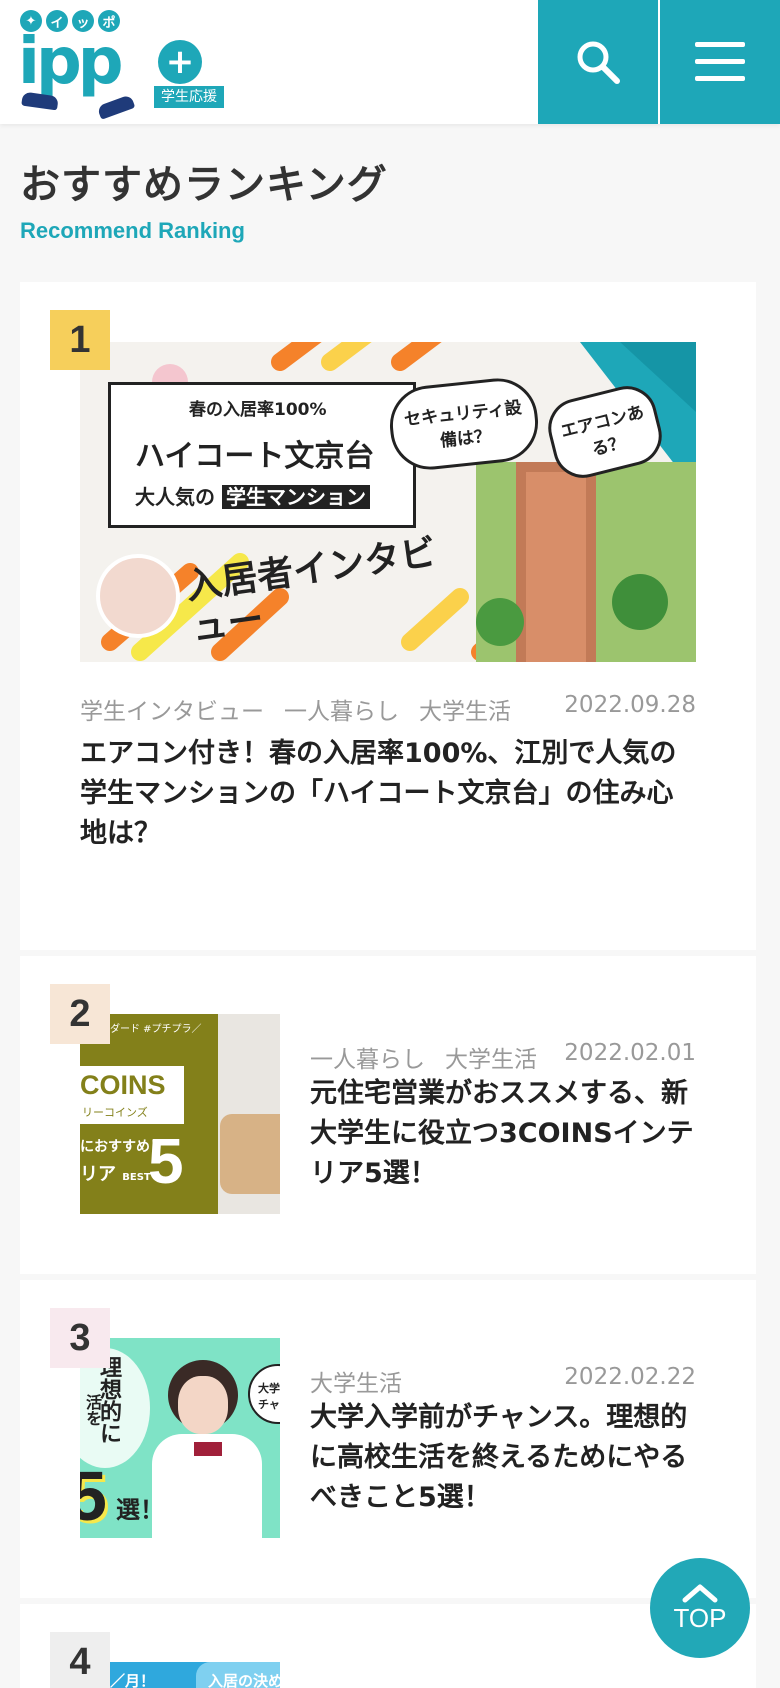 The width and height of the screenshot is (780, 1688). I want to click on section-subtitle: Recommend Ranking, so click(132, 230).